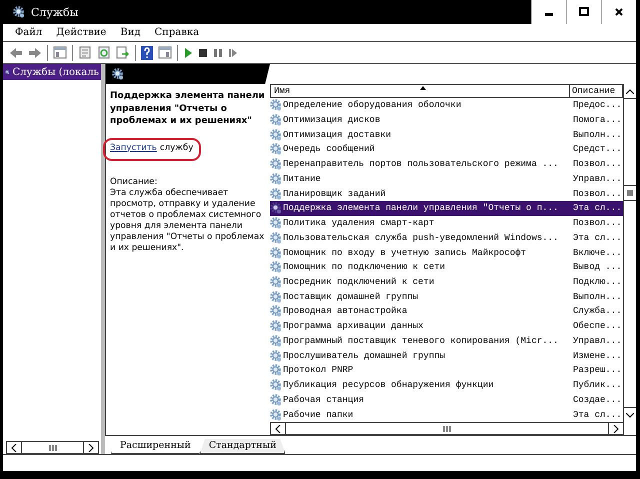  Describe the element at coordinates (133, 148) in the screenshot. I see `start-link: Запустить` at that location.